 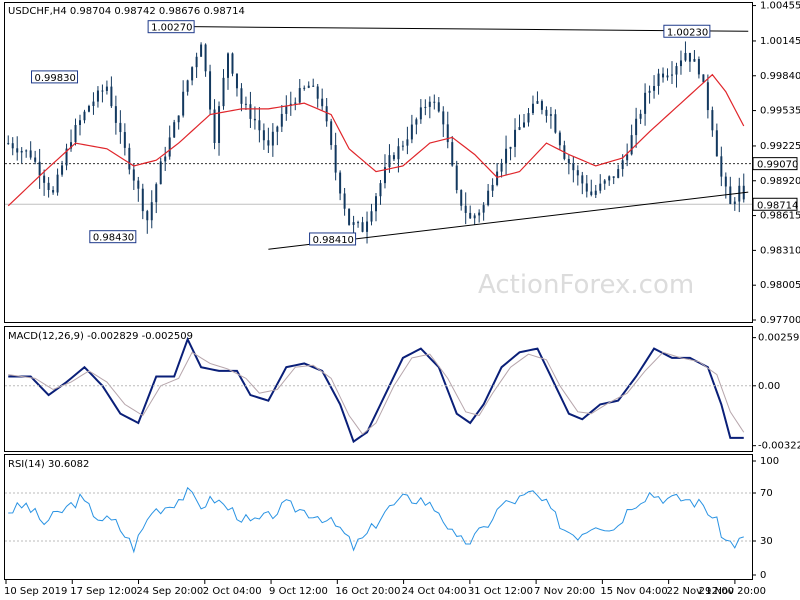 I want to click on rsi-tick-label-2: 30, so click(x=766, y=541).